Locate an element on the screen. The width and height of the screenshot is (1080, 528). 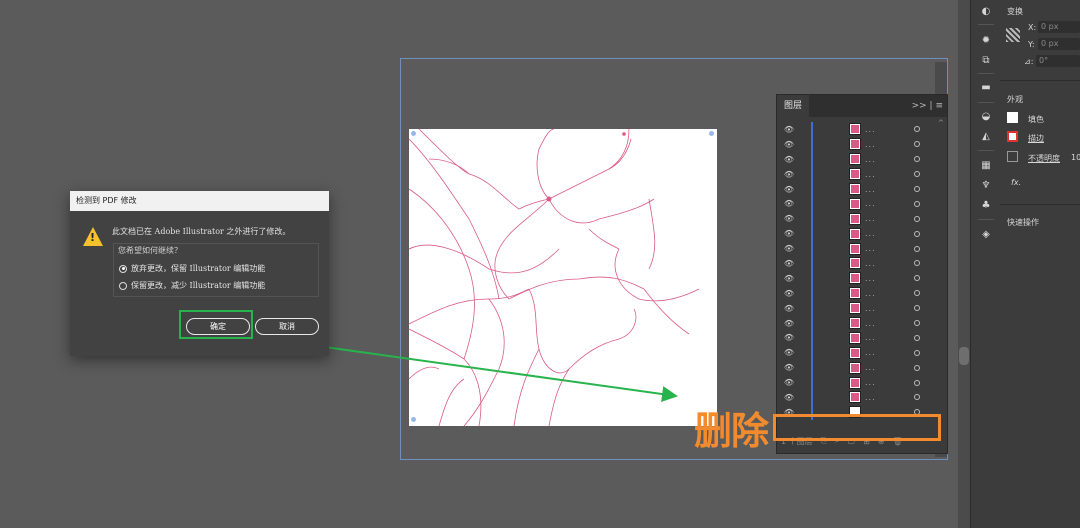
cancel-button: 取消 is located at coordinates (287, 326).